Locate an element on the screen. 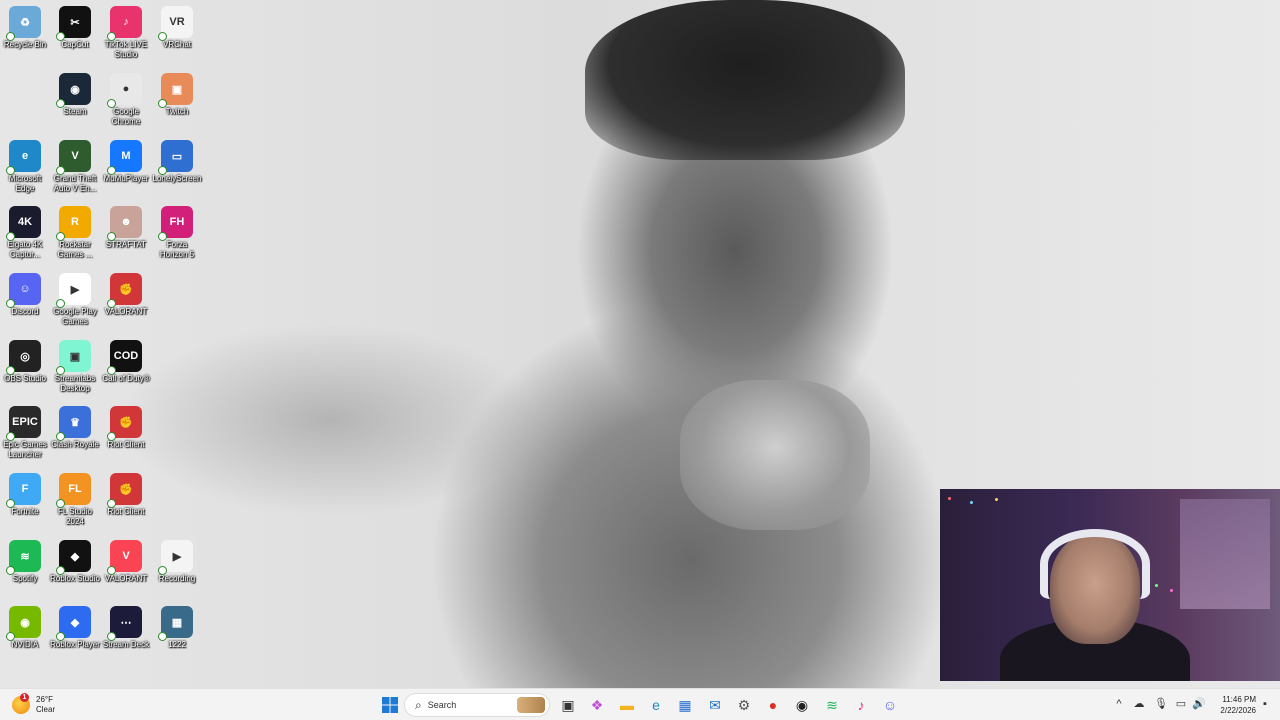 The image size is (1280, 720). desktop-shortcut: V VALORANT is located at coordinates (126, 560).